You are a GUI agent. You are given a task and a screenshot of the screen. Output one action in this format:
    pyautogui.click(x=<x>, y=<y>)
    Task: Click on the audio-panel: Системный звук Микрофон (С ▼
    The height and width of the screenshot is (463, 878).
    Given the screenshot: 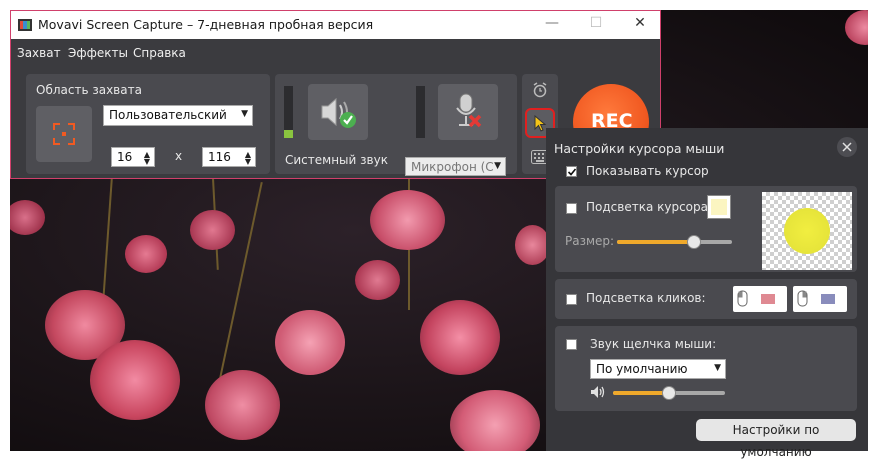 What is the action you would take?
    pyautogui.click(x=396, y=125)
    